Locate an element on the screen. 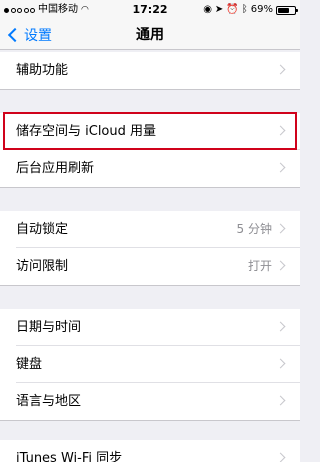  row-label: iTunes Wi-Fi 同步 is located at coordinates (69, 456).